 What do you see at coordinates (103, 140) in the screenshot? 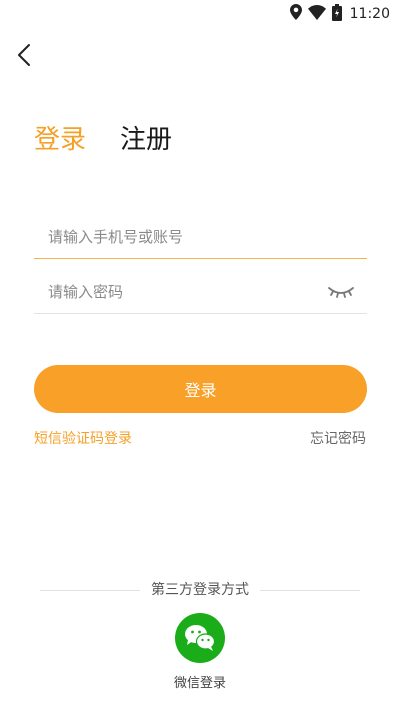
I see `auth-tabs: 登录 注册` at bounding box center [103, 140].